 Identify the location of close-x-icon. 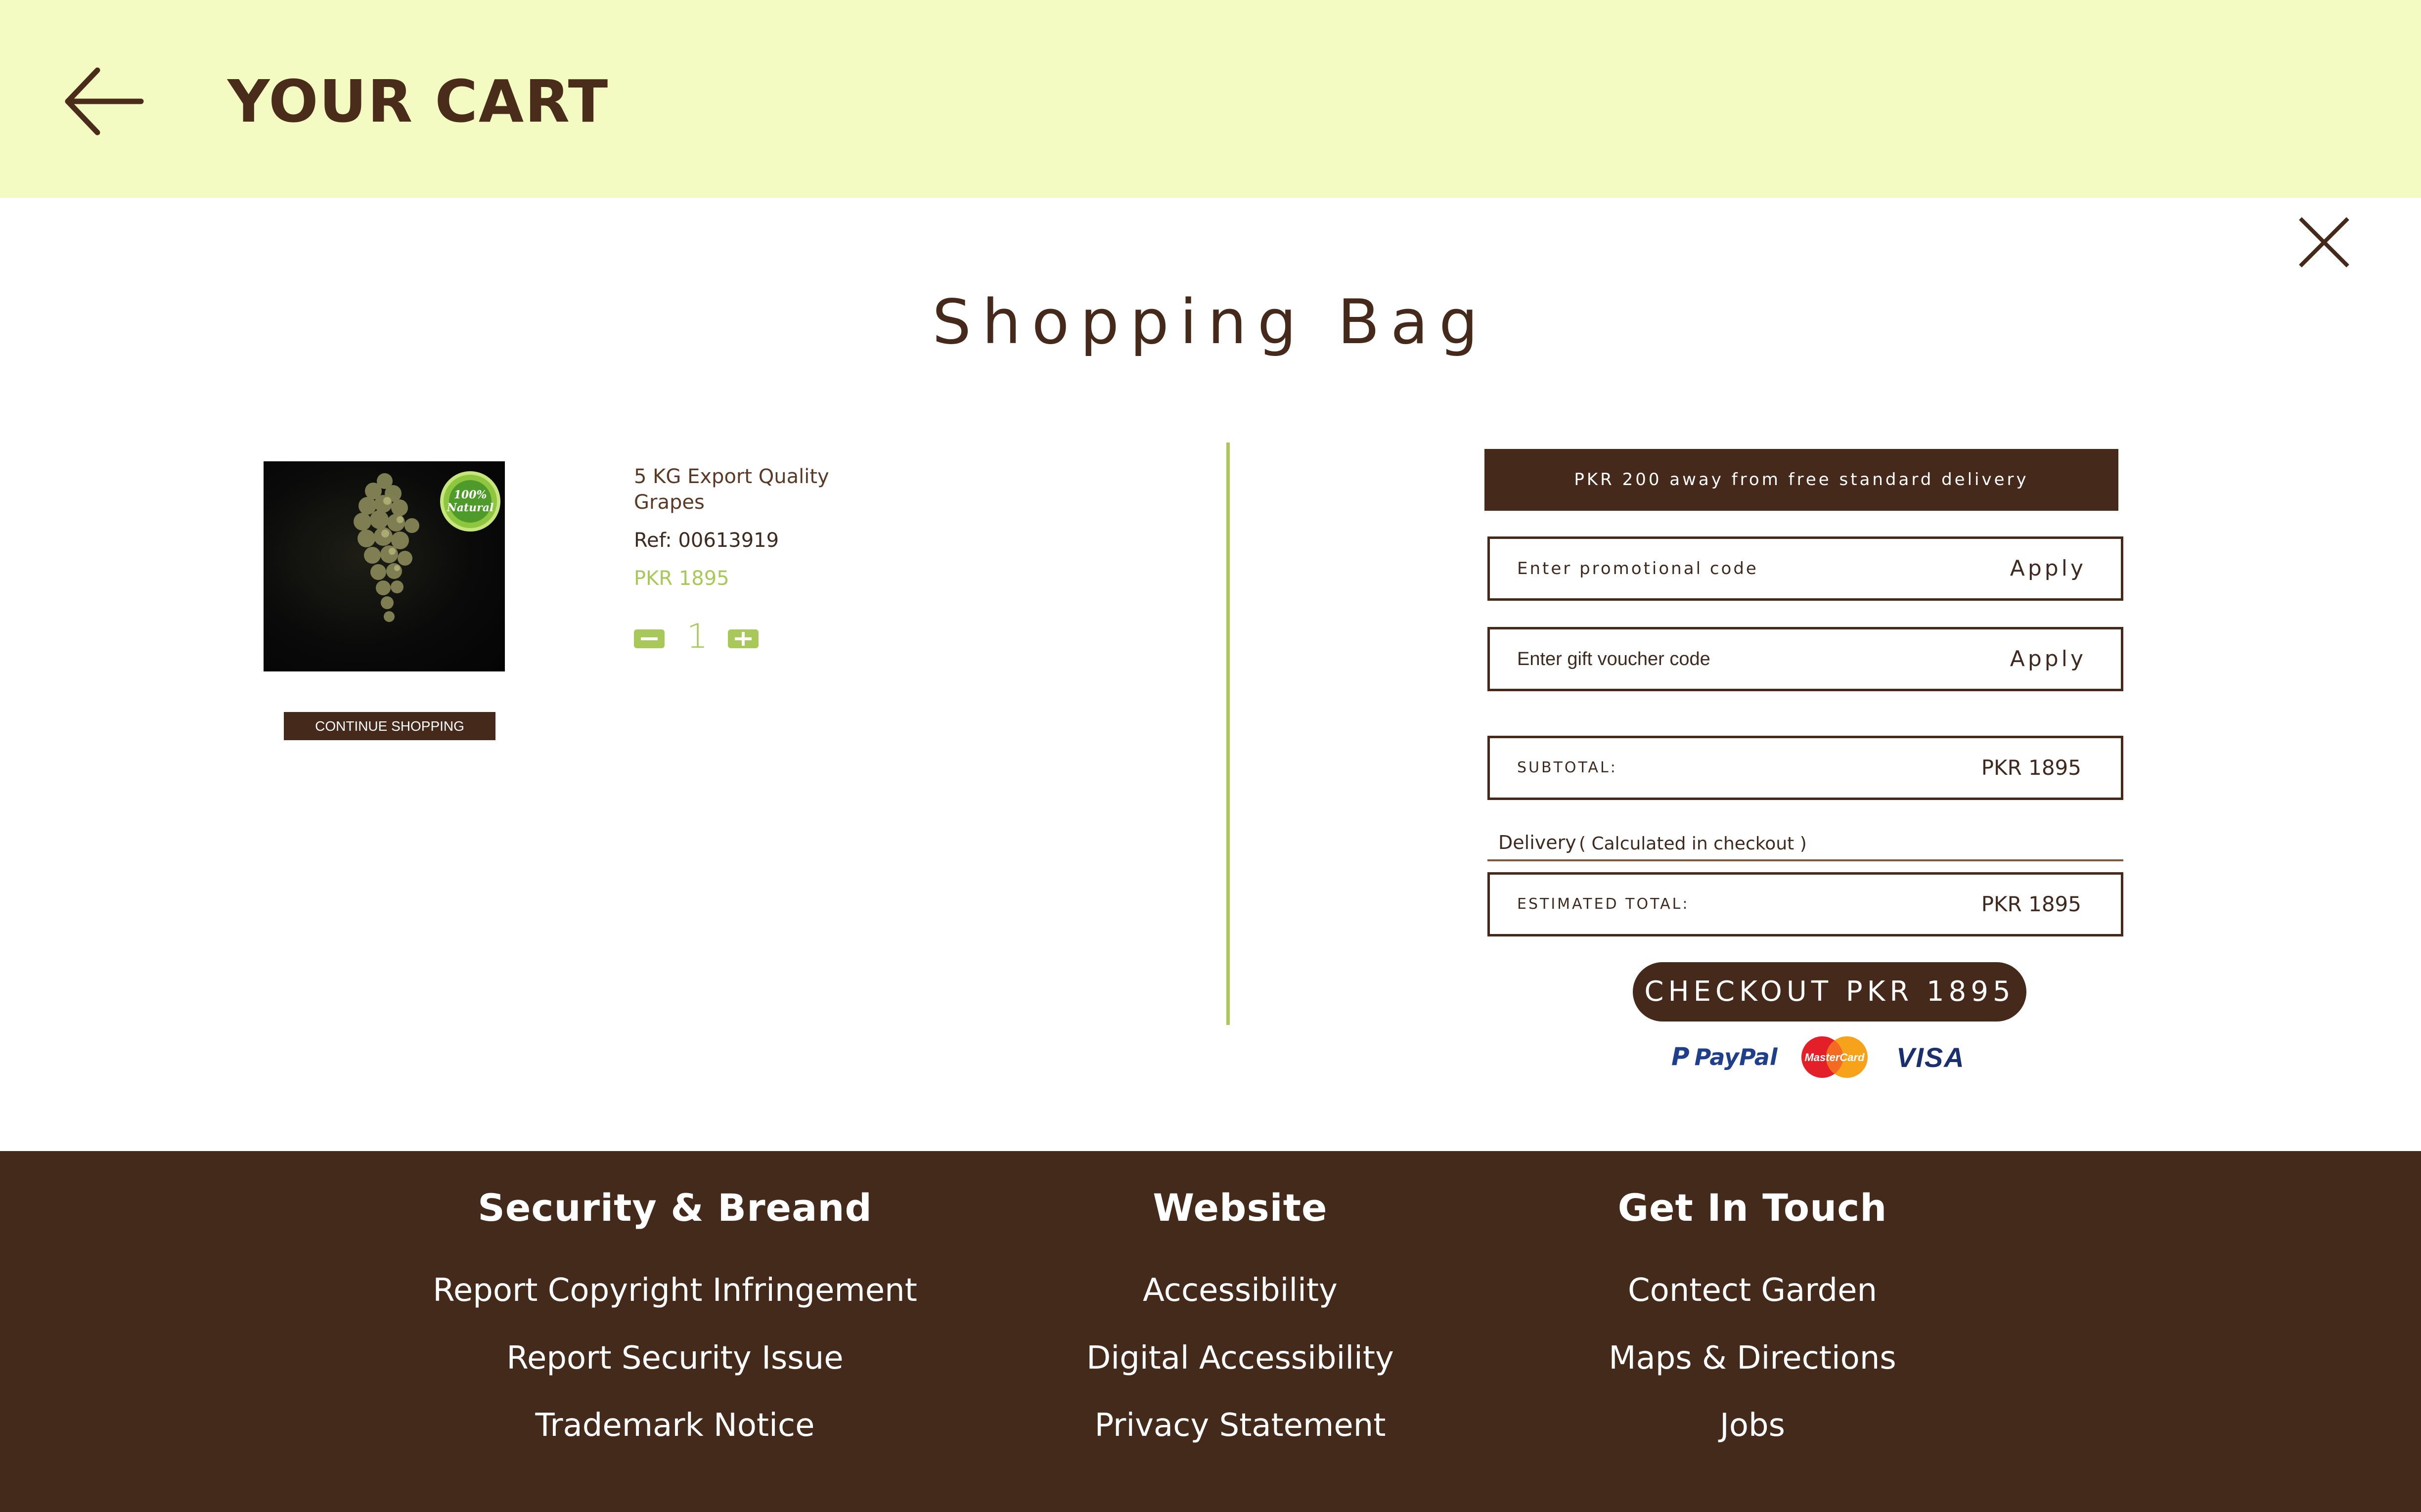
(2324, 242).